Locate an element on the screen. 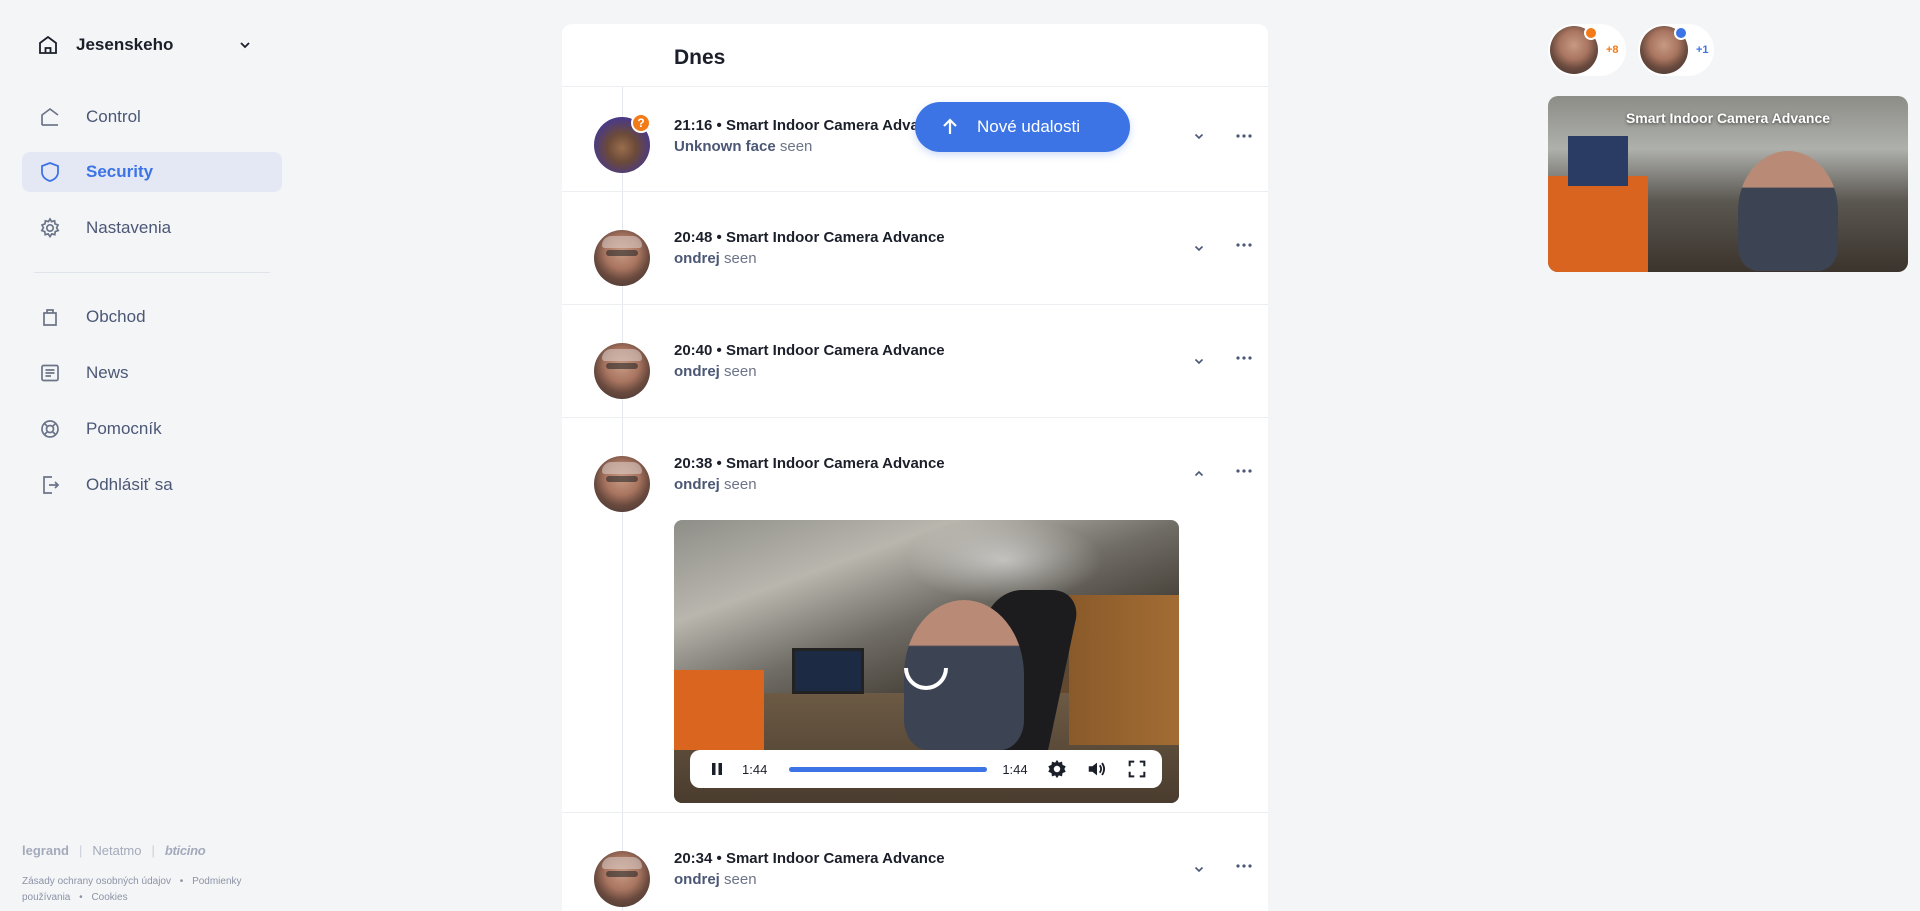  sidebar-item-label: News is located at coordinates (107, 372).